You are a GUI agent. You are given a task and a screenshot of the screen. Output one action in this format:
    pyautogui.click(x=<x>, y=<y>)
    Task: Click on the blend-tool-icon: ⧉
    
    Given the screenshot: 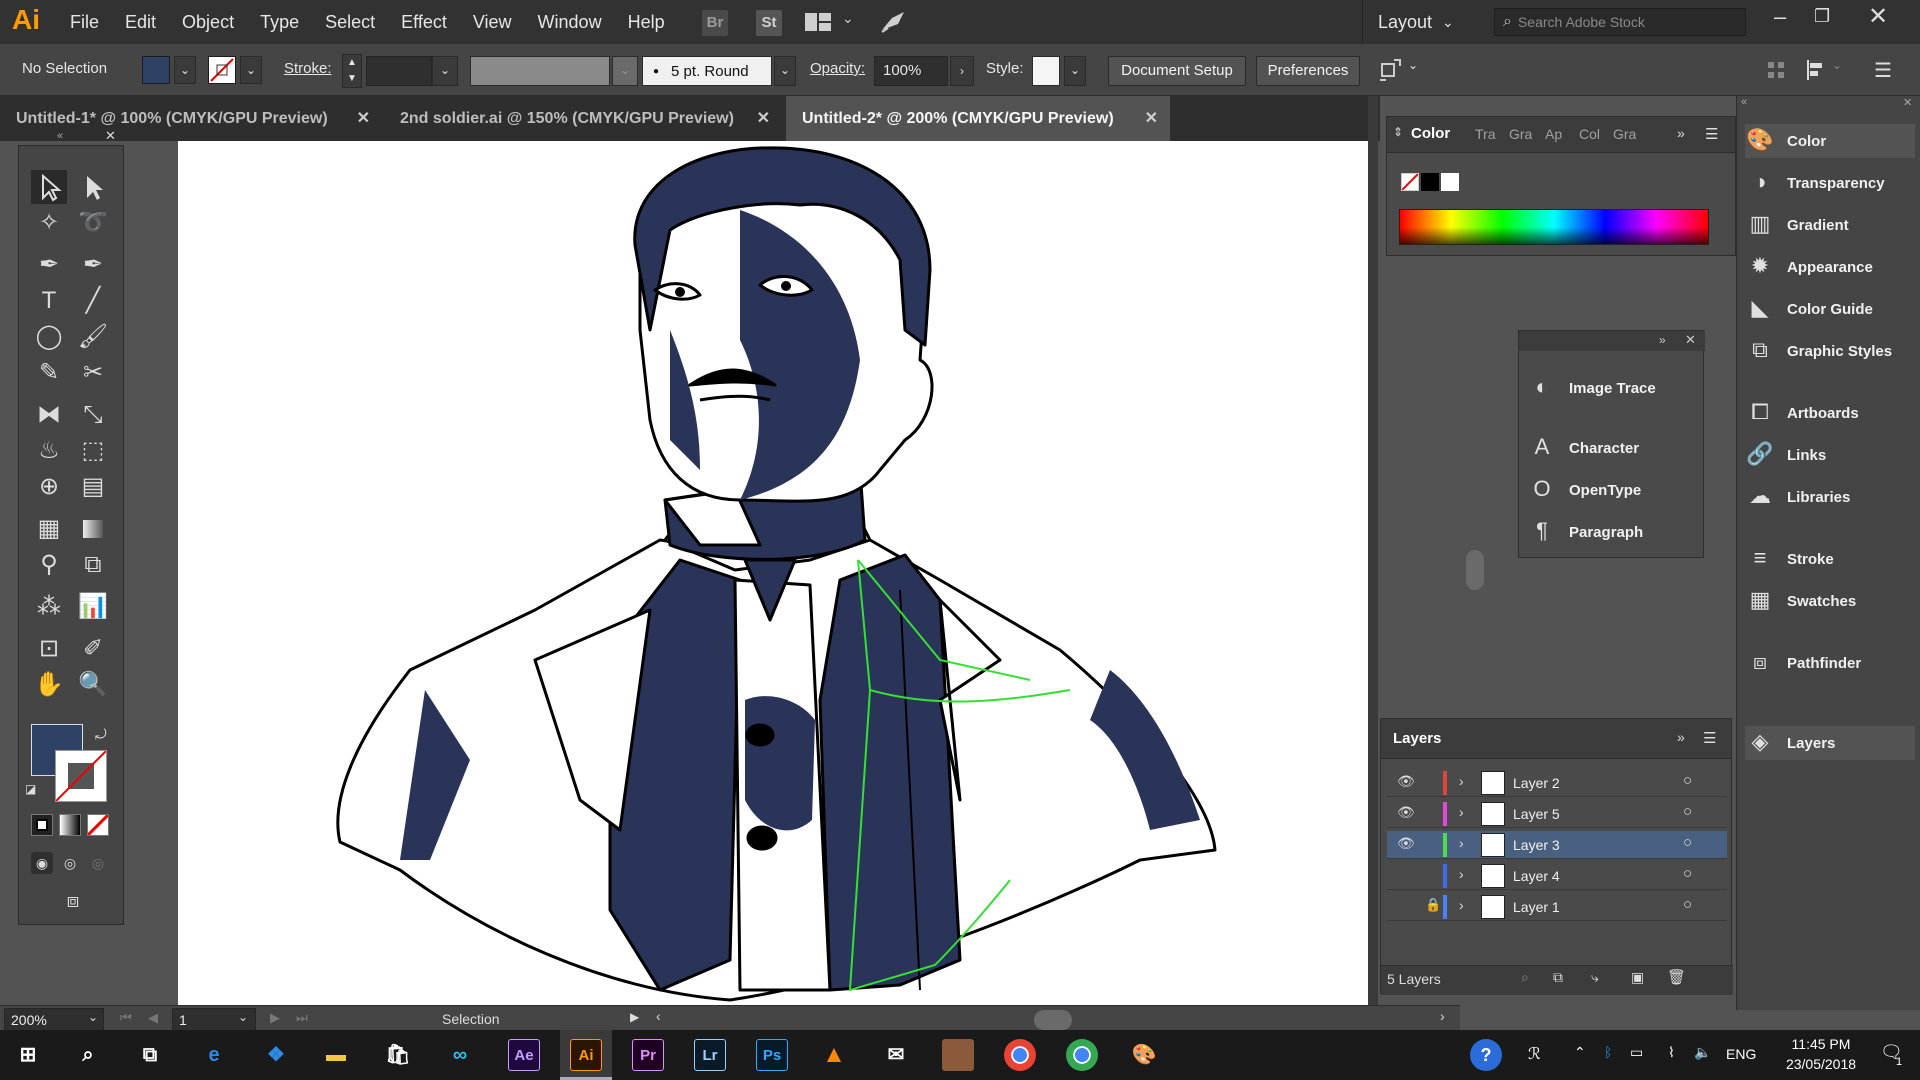 What is the action you would take?
    pyautogui.click(x=93, y=565)
    